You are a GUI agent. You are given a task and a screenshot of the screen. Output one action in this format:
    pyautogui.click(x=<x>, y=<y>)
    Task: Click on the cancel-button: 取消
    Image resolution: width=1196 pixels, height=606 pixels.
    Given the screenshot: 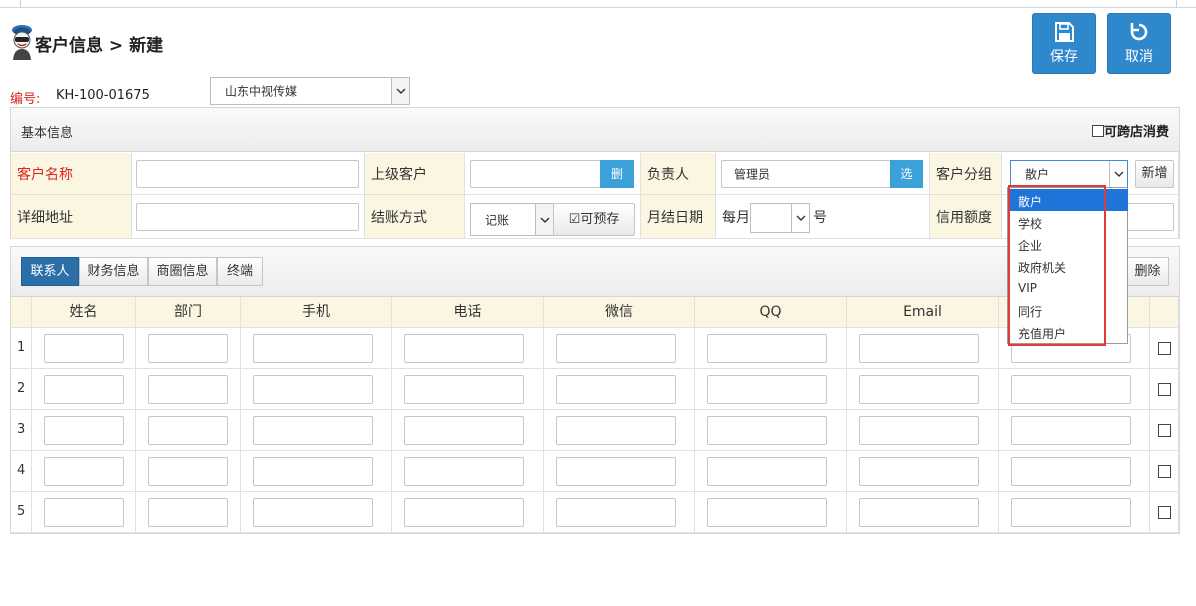 What is the action you would take?
    pyautogui.click(x=1139, y=43)
    